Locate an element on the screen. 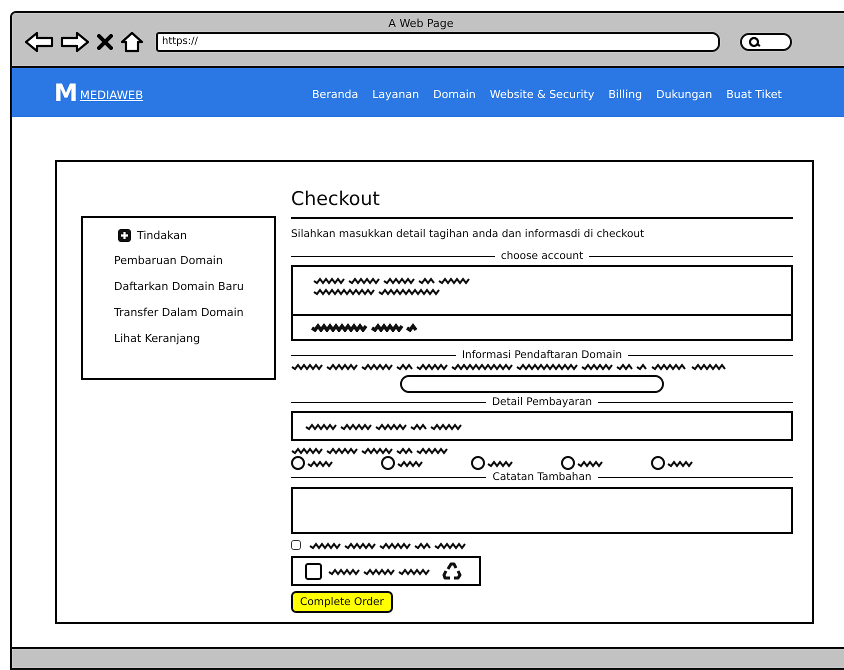 This screenshot has width=844, height=670. section-heading: Catatan Tambahan is located at coordinates (542, 477).